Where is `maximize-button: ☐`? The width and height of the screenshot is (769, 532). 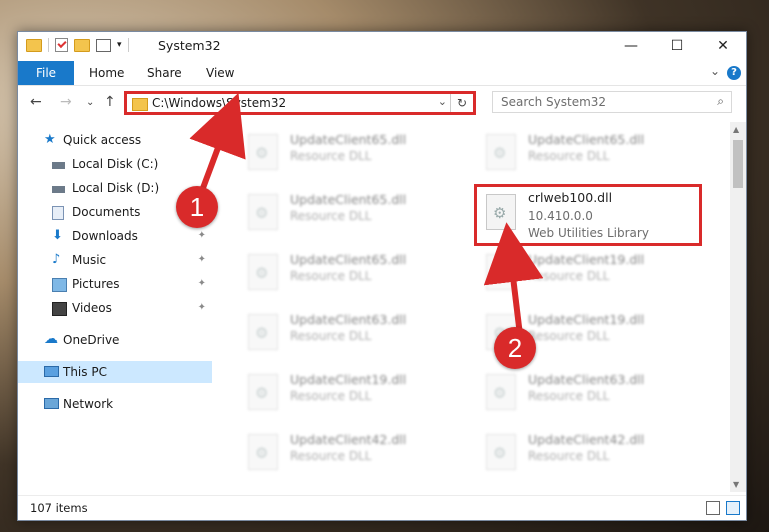
maximize-button: ☐ is located at coordinates (677, 46).